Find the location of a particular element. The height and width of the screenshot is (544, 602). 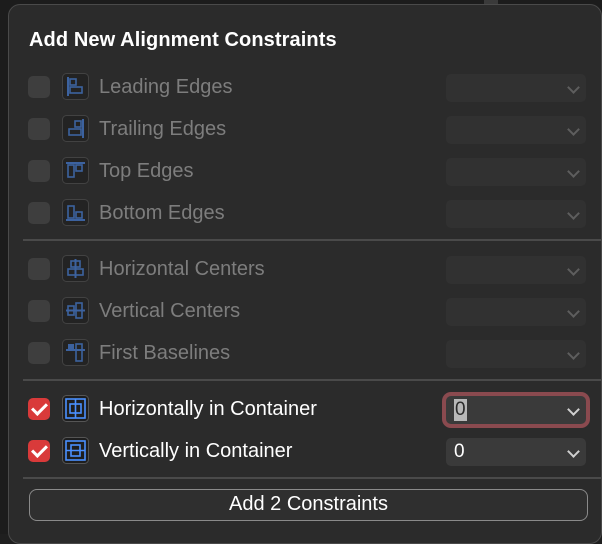

trailing-edges-checkbox is located at coordinates (39, 129).